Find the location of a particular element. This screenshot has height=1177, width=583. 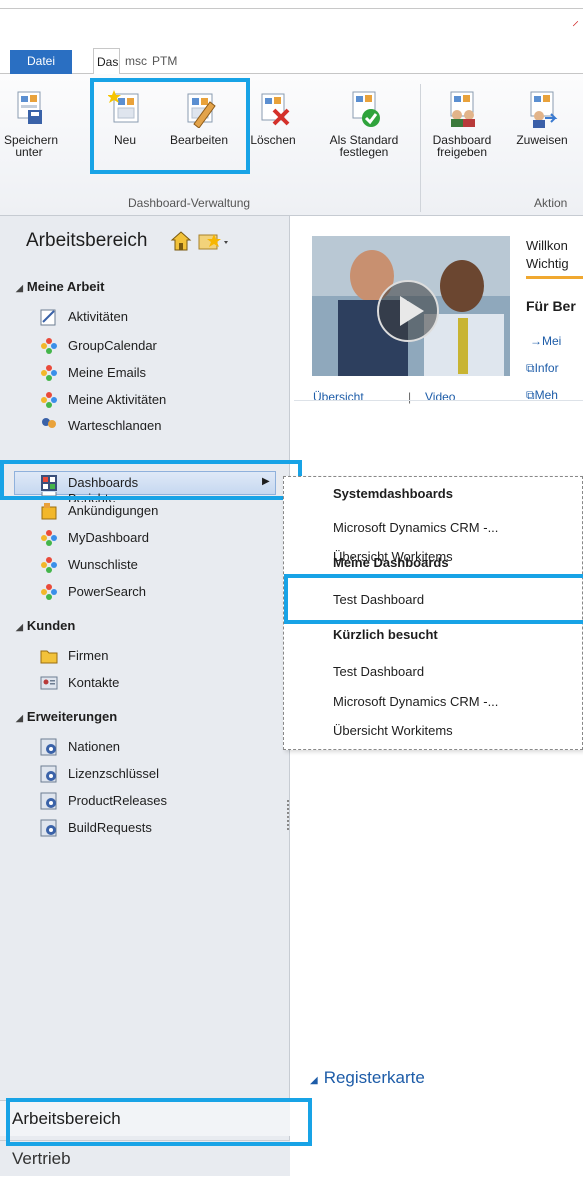

home-icon is located at coordinates (181, 242).